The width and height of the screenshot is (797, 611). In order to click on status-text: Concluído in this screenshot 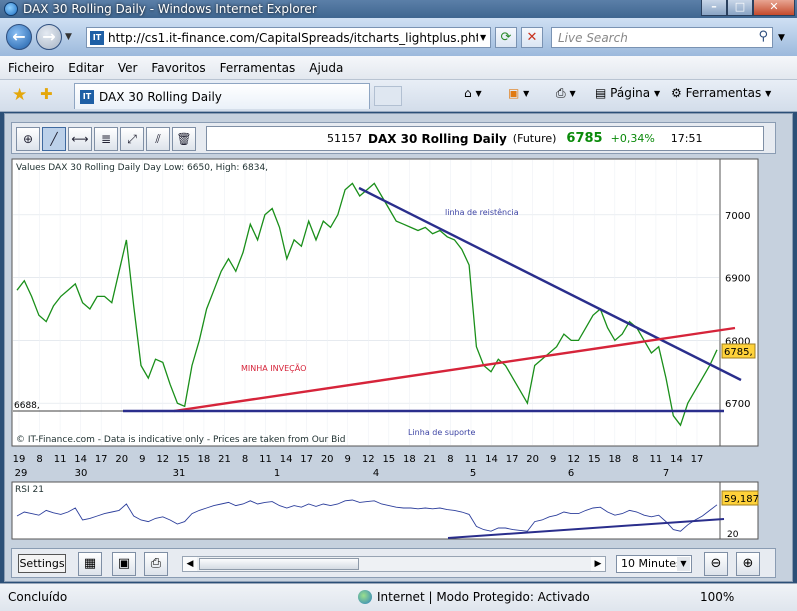, I will do `click(38, 597)`.